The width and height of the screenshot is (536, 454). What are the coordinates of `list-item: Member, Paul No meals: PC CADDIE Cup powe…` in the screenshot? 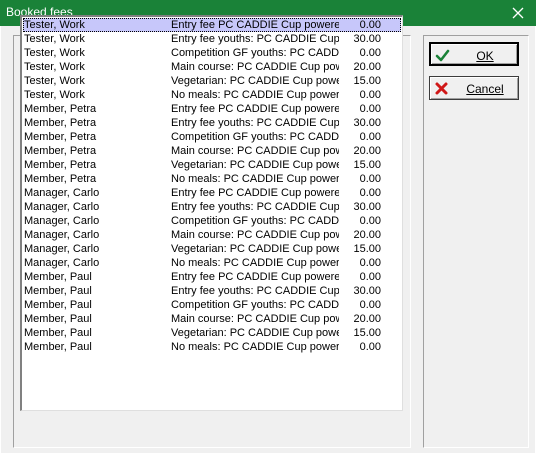 It's located at (212, 347).